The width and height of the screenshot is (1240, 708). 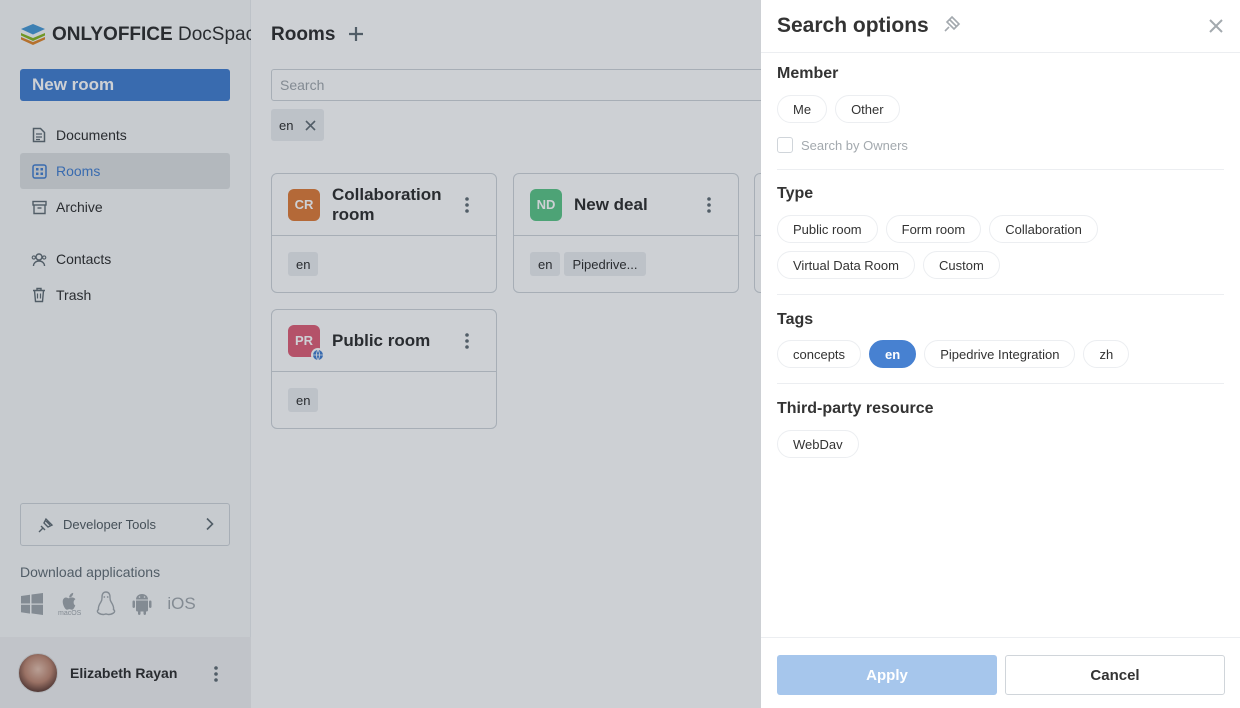 What do you see at coordinates (819, 354) in the screenshot?
I see `chip-tag-concepts: concepts` at bounding box center [819, 354].